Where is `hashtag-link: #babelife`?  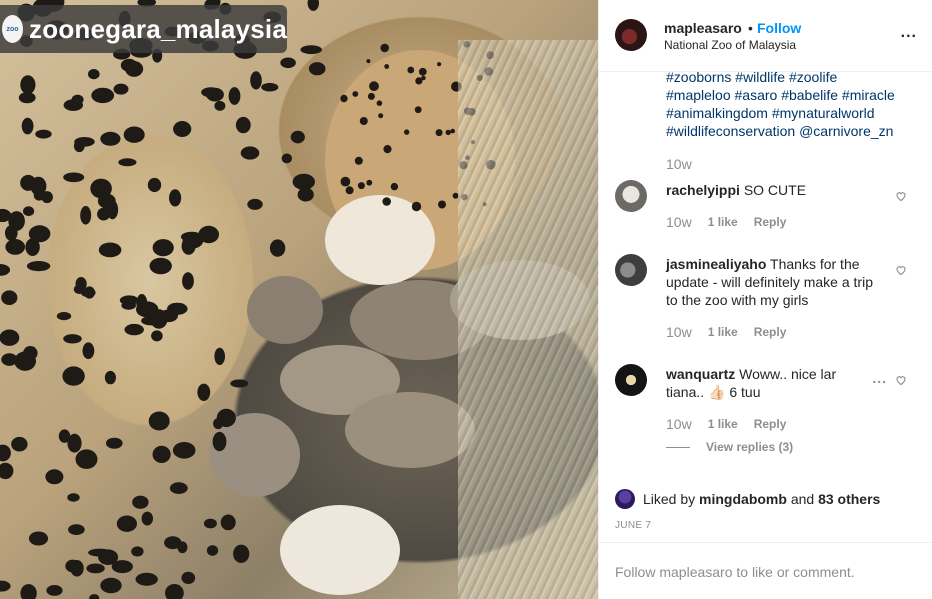 hashtag-link: #babelife is located at coordinates (809, 95).